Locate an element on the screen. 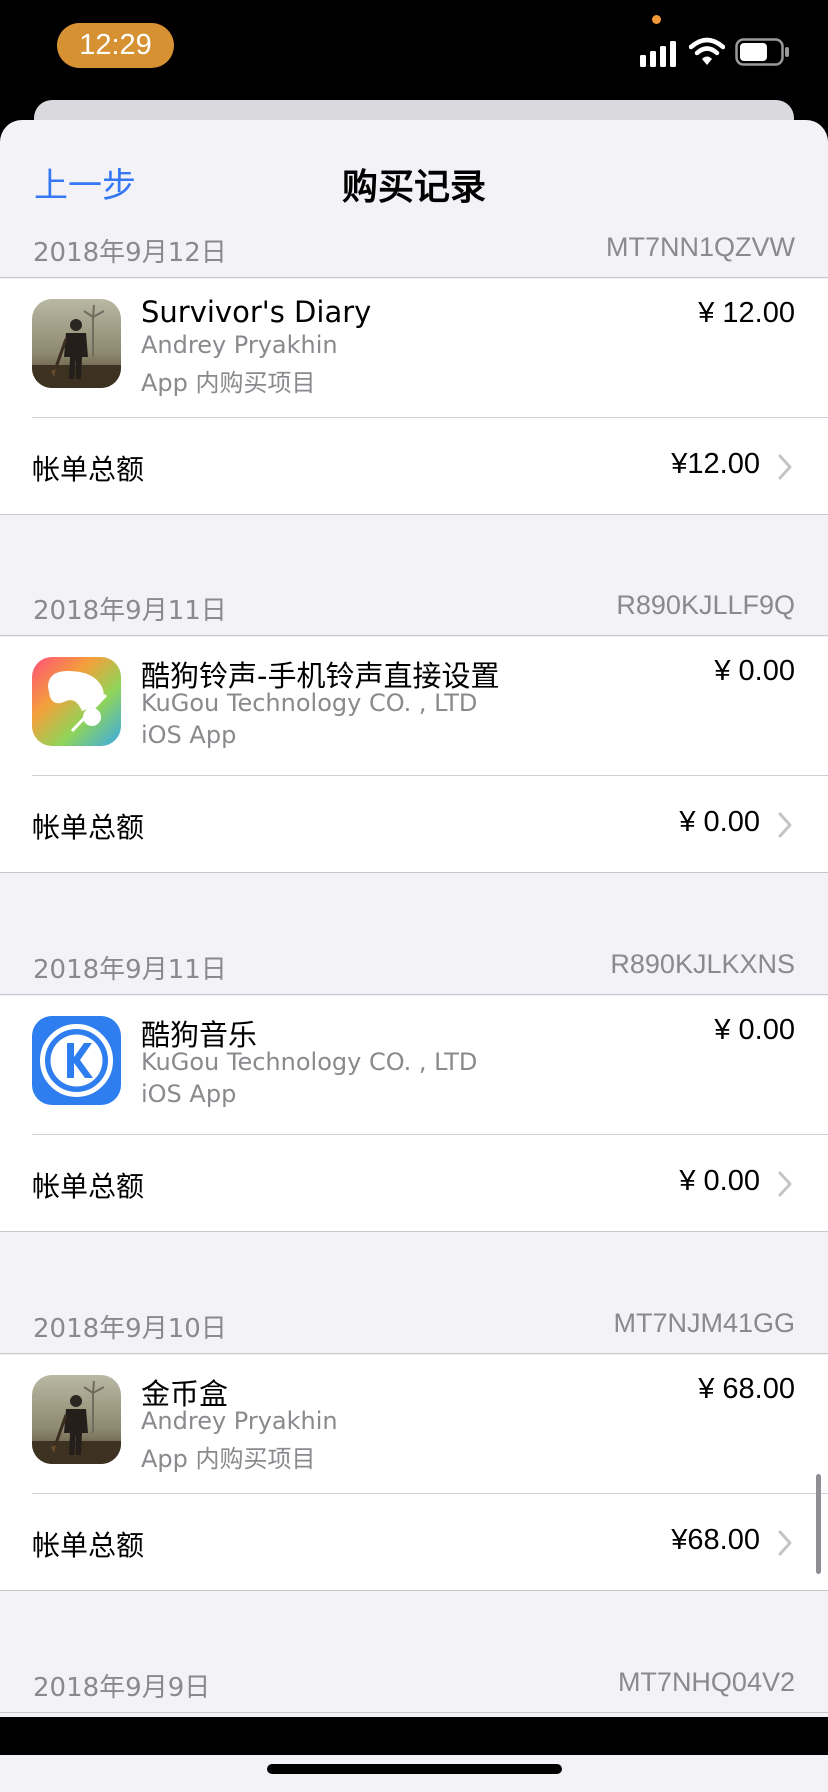 The image size is (828, 1792). bill-total-row: 帐单总额 ¥12.00 is located at coordinates (414, 466).